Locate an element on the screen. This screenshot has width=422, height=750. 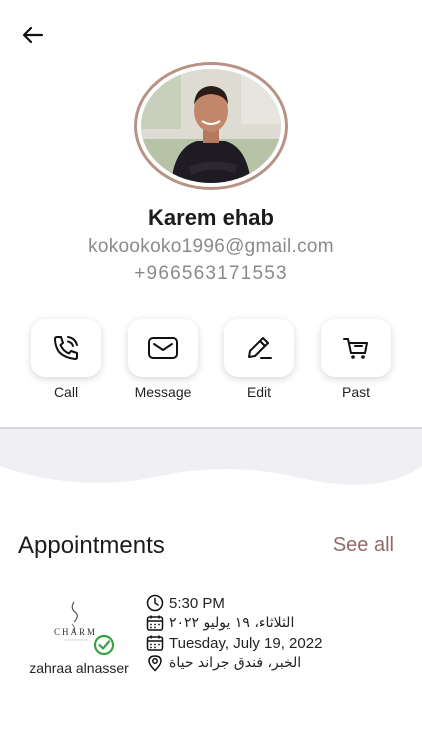
call-label: Call is located at coordinates (66, 392).